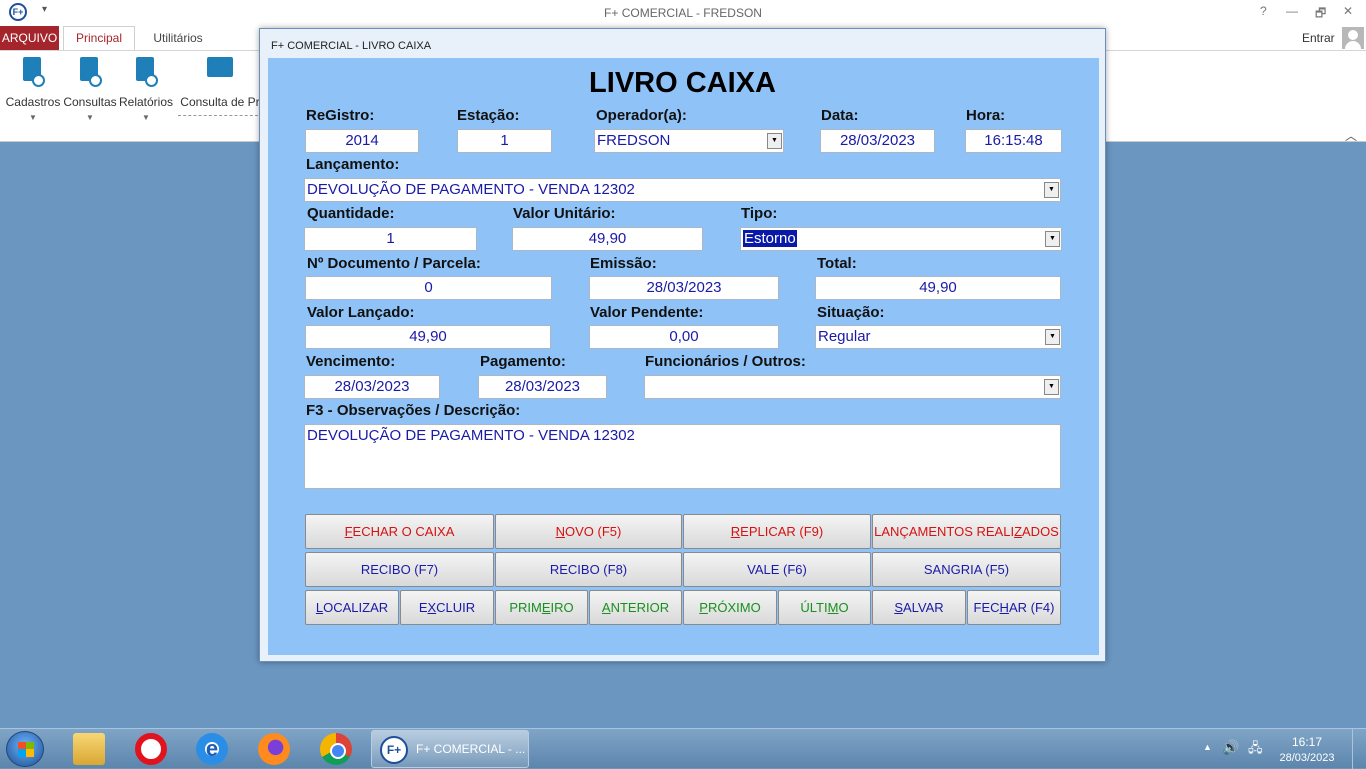 This screenshot has width=1366, height=769. Describe the element at coordinates (966, 569) in the screenshot. I see `sangria-button: SANGRIA (F5)` at that location.